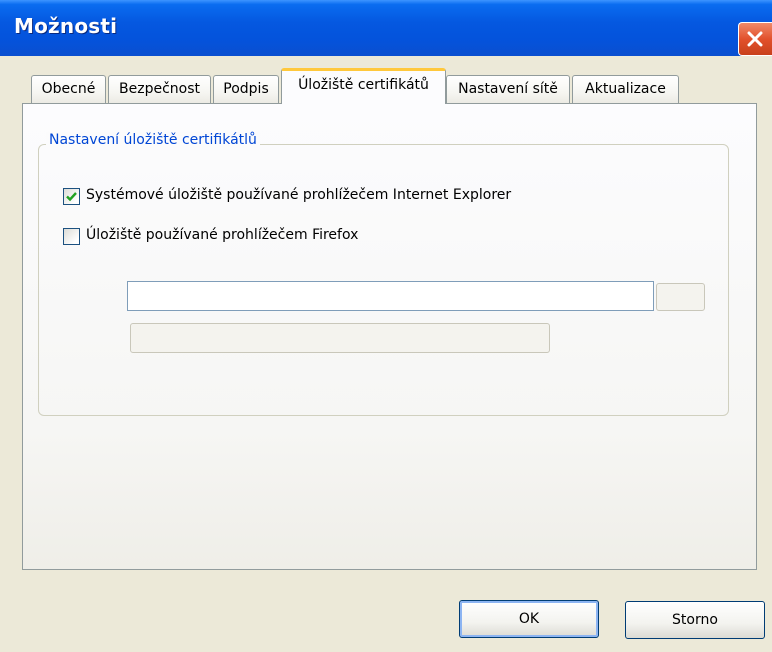 The width and height of the screenshot is (772, 652). I want to click on tab-obecne: Obecné, so click(68, 89).